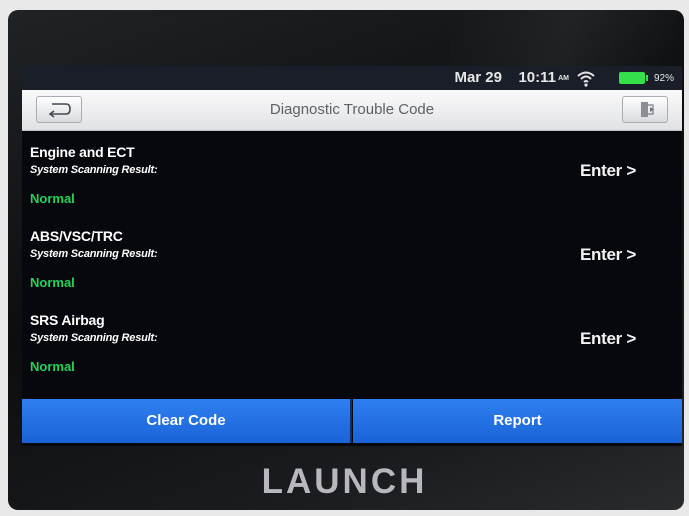  What do you see at coordinates (76, 236) in the screenshot?
I see `system-name: ABS/VSC/TRC` at bounding box center [76, 236].